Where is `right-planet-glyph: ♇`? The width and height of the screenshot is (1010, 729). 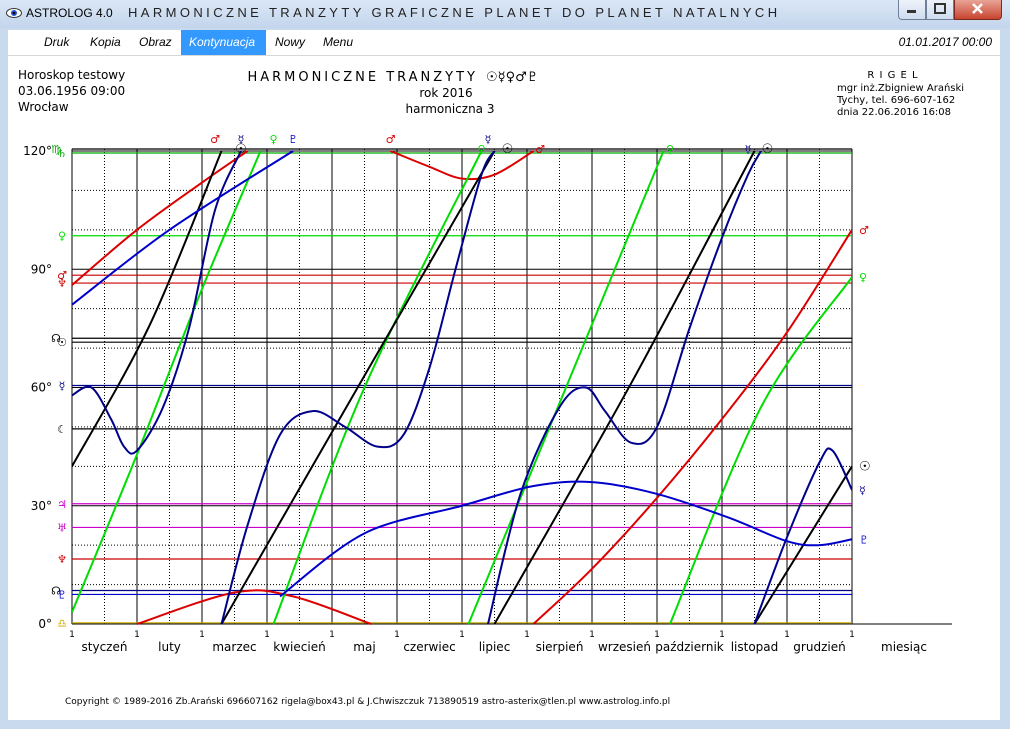 right-planet-glyph: ♇ is located at coordinates (864, 539).